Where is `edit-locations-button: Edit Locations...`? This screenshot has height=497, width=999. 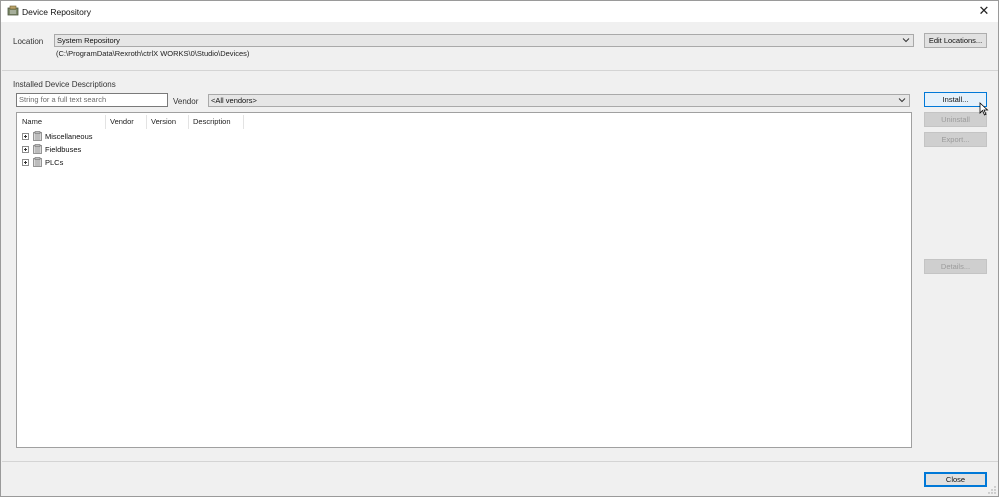
edit-locations-button: Edit Locations... is located at coordinates (955, 40).